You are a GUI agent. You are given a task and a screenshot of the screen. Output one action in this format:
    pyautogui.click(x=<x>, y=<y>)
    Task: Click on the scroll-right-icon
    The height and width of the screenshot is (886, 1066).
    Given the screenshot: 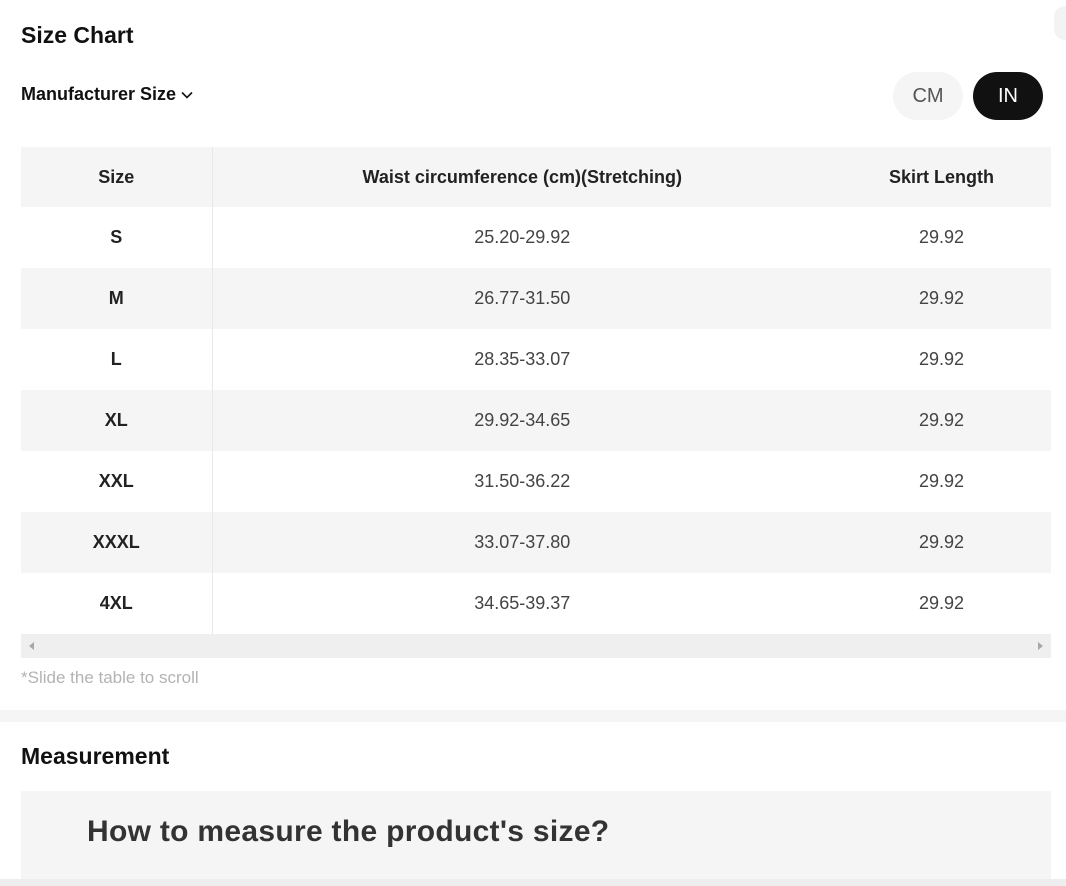 What is the action you would take?
    pyautogui.click(x=1040, y=646)
    